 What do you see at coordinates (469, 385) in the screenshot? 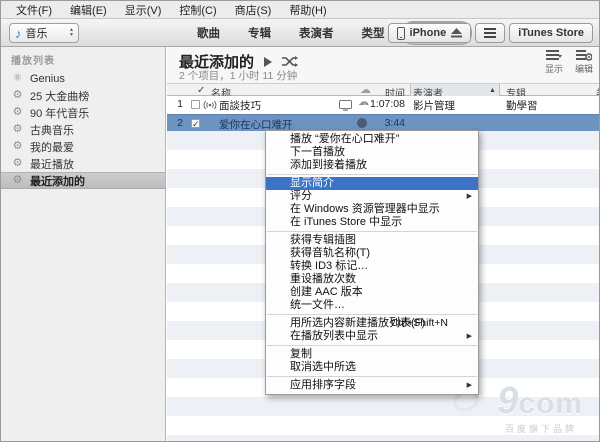
I see `submenu-arrow-icon: ▶` at bounding box center [469, 385].